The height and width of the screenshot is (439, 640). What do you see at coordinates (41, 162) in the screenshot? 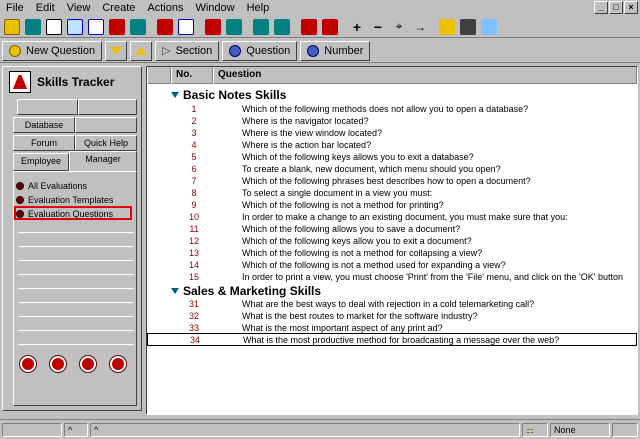
I see `tab-employee: Employee` at bounding box center [41, 162].